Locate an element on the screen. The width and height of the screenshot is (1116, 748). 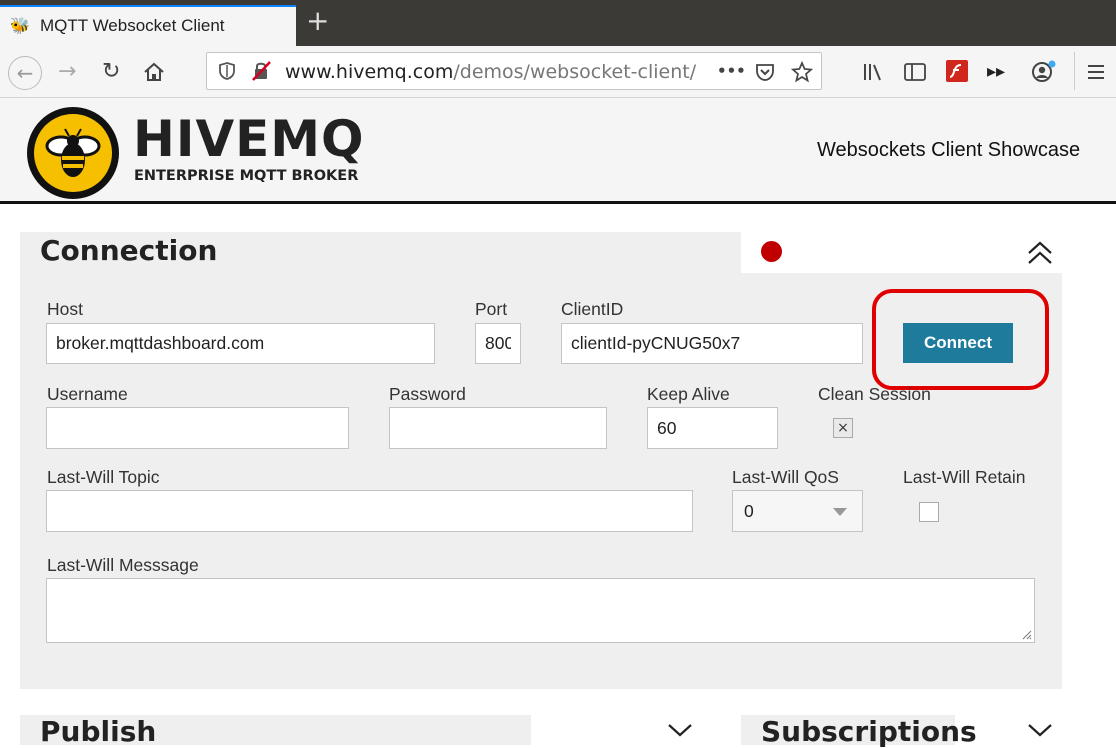
shield-icon is located at coordinates (227, 71).